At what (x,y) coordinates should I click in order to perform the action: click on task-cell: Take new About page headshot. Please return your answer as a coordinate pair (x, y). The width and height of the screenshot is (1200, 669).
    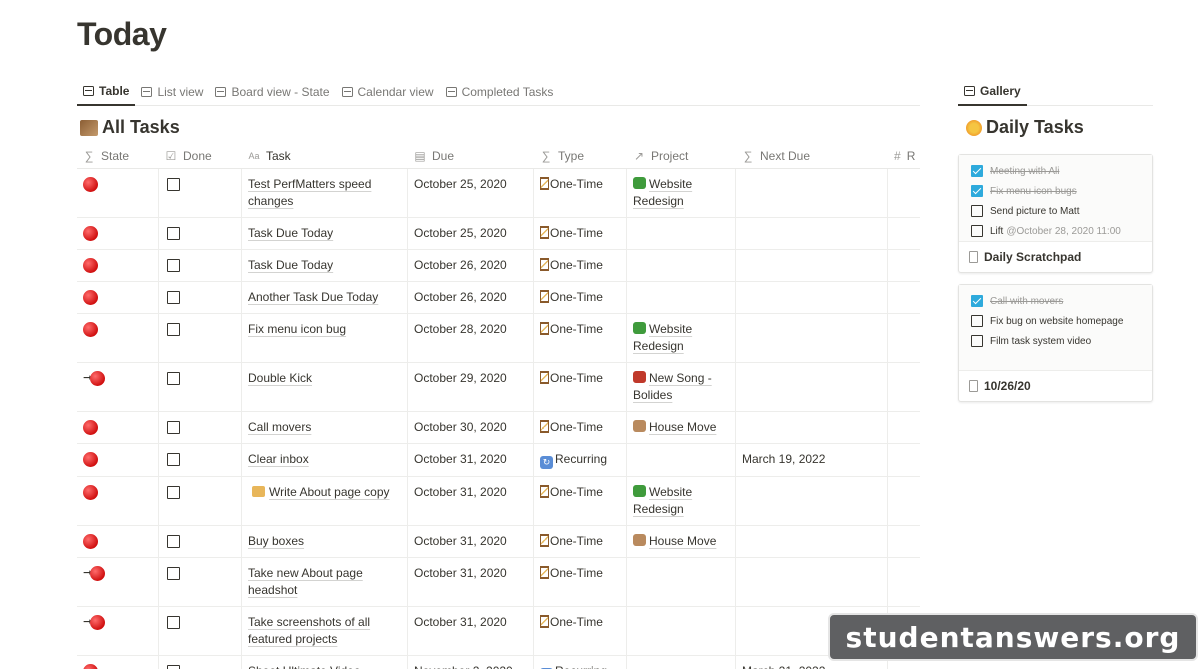
    Looking at the image, I should click on (325, 582).